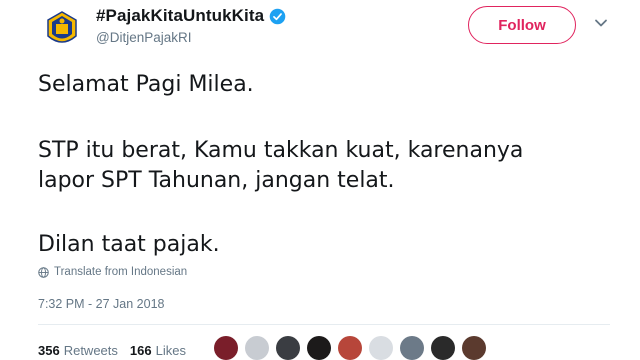  Describe the element at coordinates (144, 37) in the screenshot. I see `account-handle: @DitjenPajakRI` at that location.